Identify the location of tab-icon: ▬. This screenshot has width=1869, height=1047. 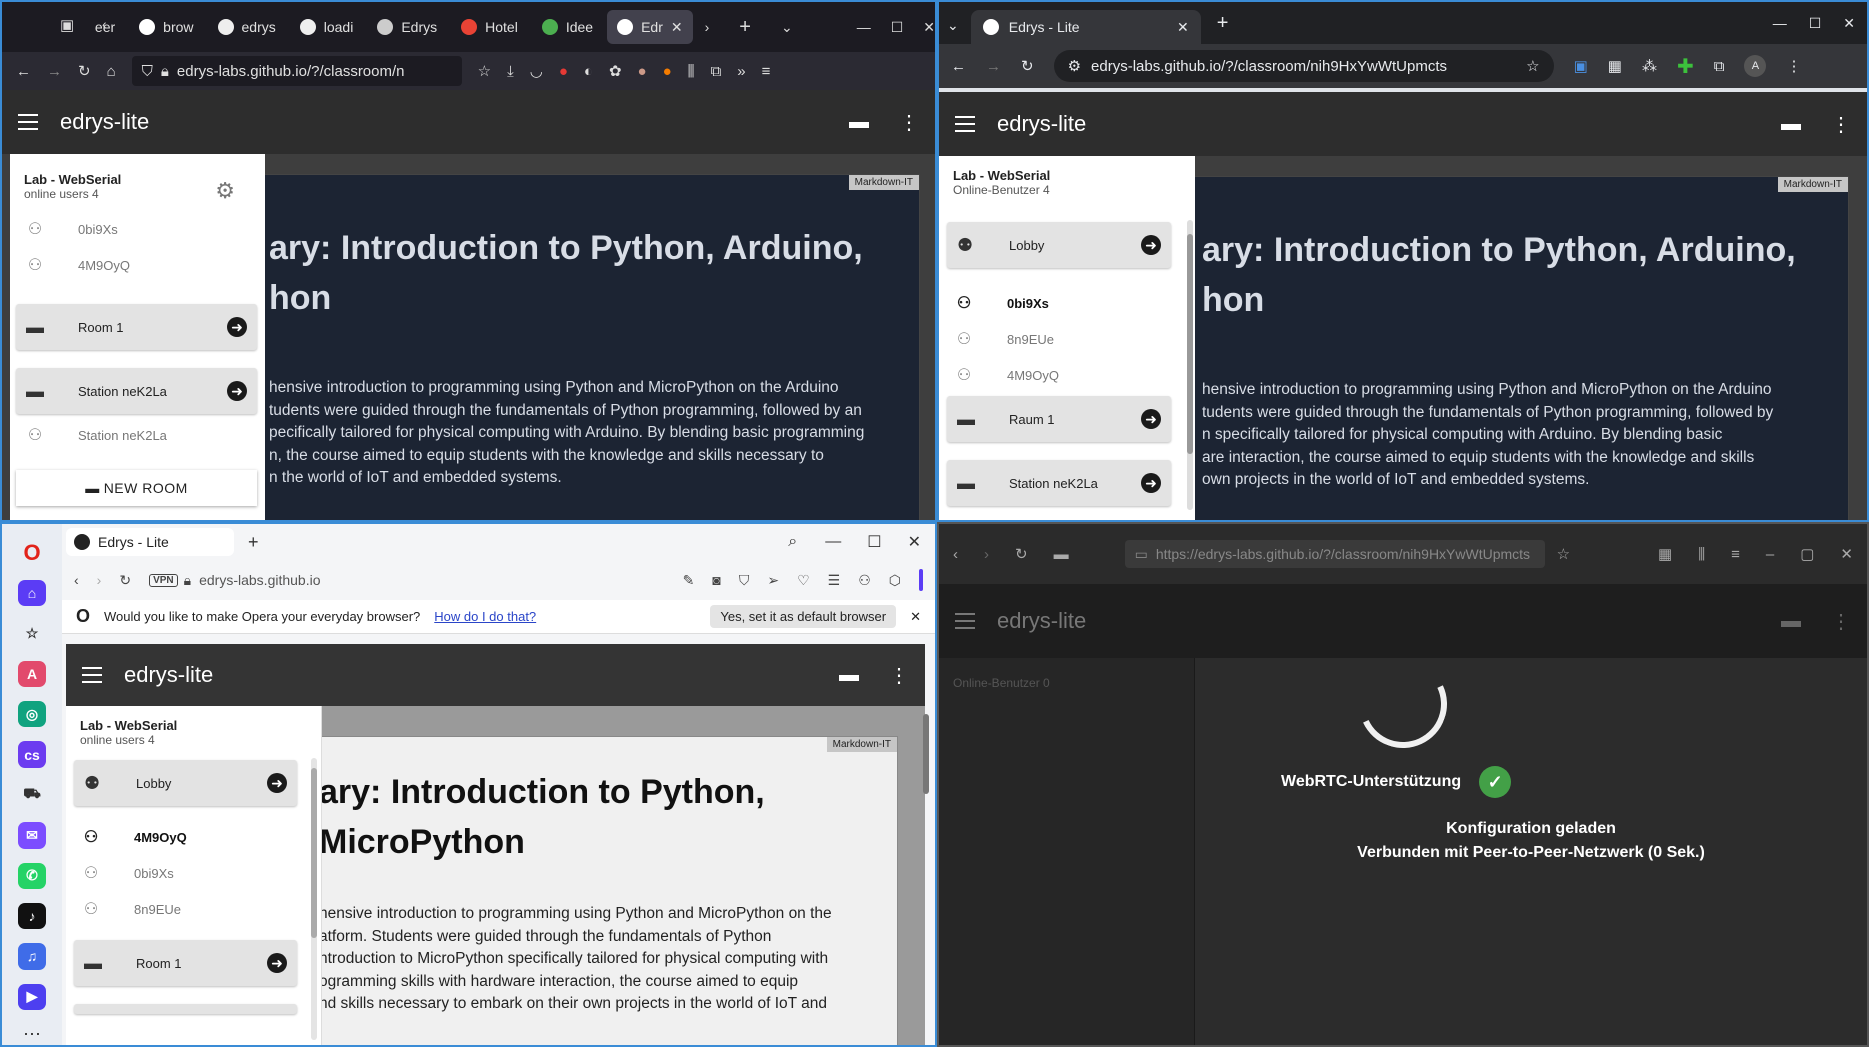
(1061, 554).